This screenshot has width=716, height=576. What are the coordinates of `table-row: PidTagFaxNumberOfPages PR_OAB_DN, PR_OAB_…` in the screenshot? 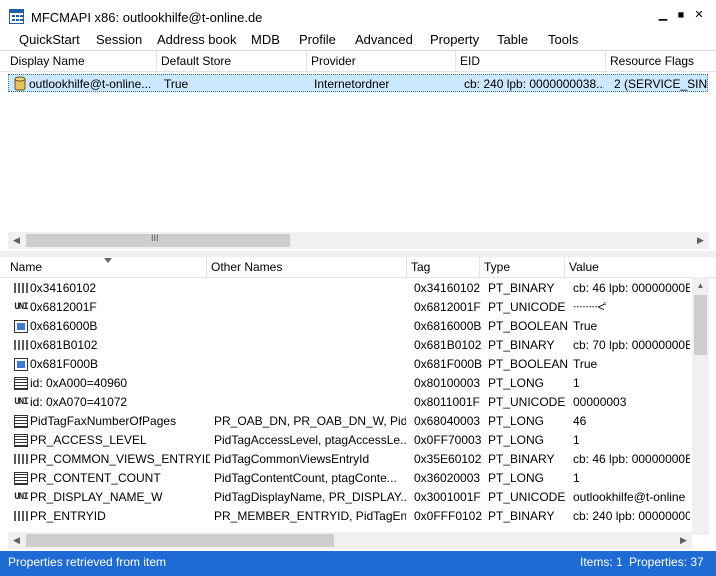 It's located at (349, 421).